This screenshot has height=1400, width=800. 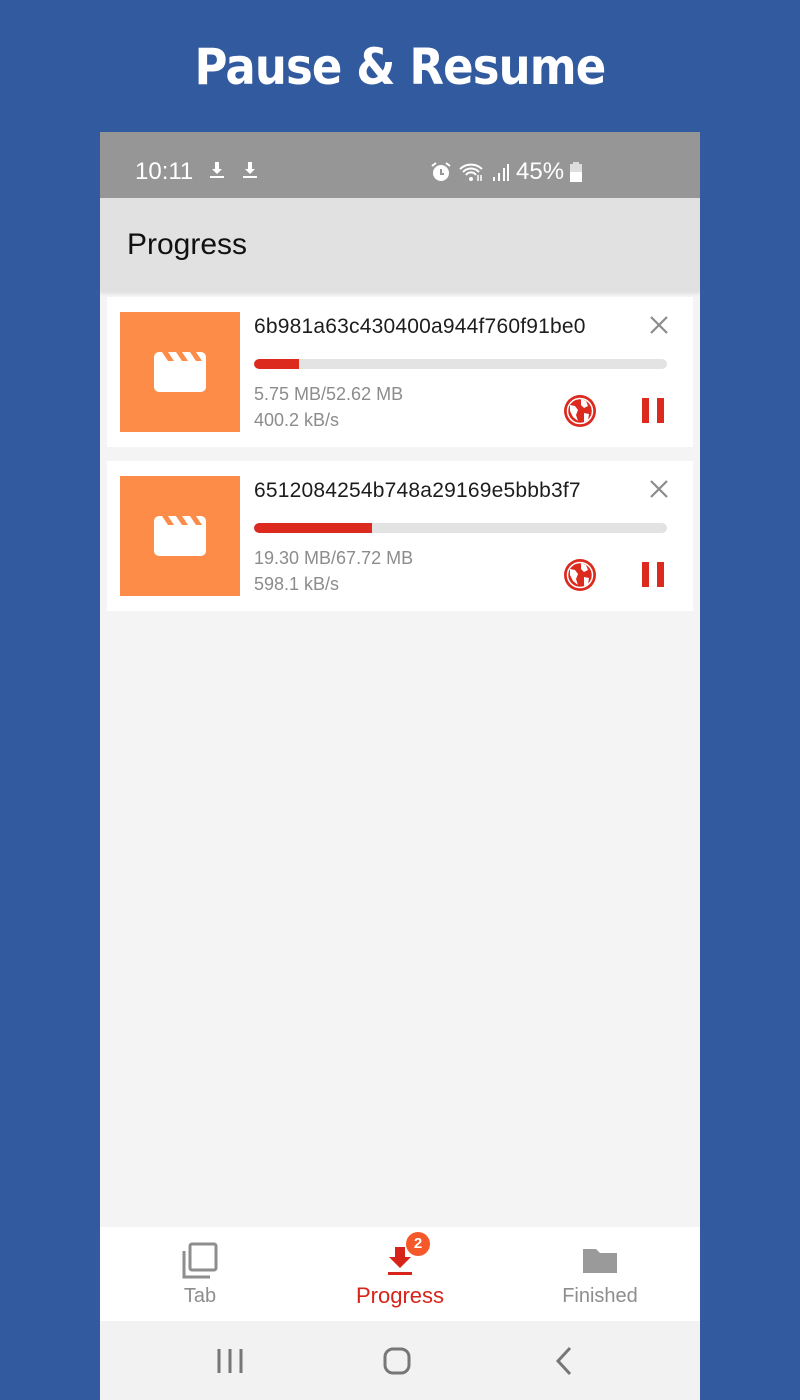 What do you see at coordinates (200, 1260) in the screenshot?
I see `tabs-icon` at bounding box center [200, 1260].